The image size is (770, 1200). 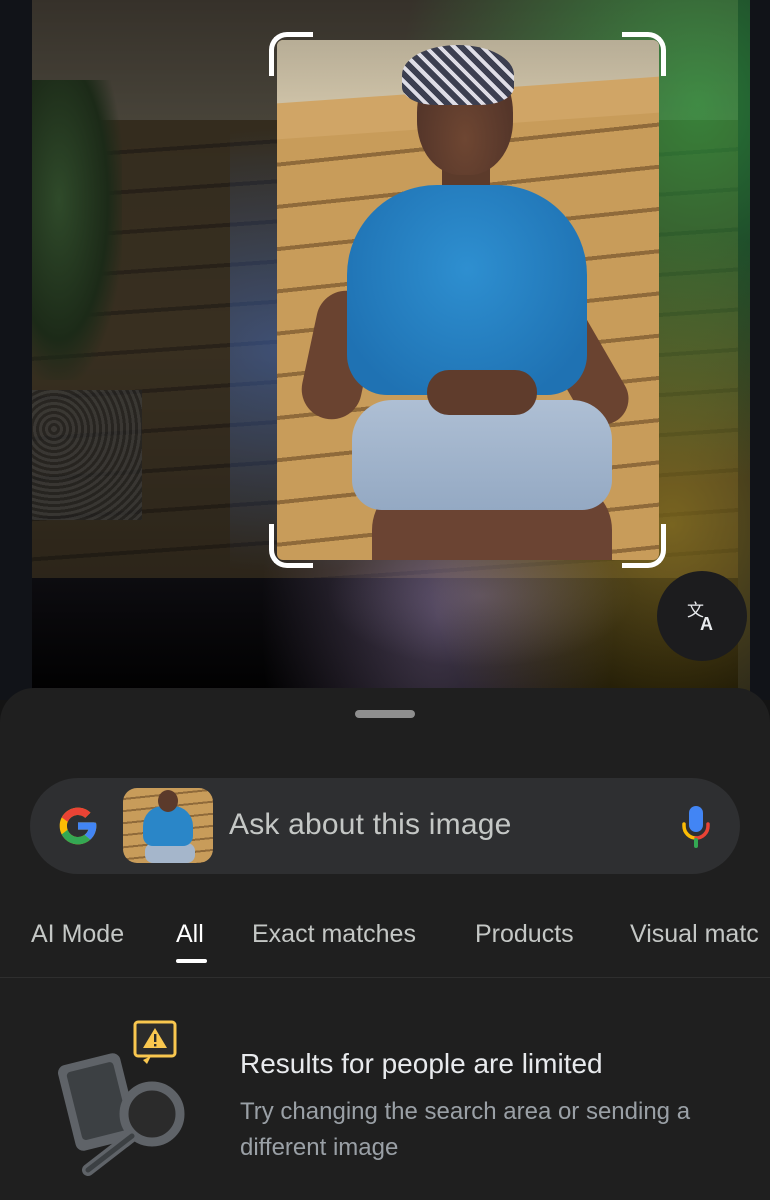 What do you see at coordinates (77, 230) in the screenshot?
I see `background-plant` at bounding box center [77, 230].